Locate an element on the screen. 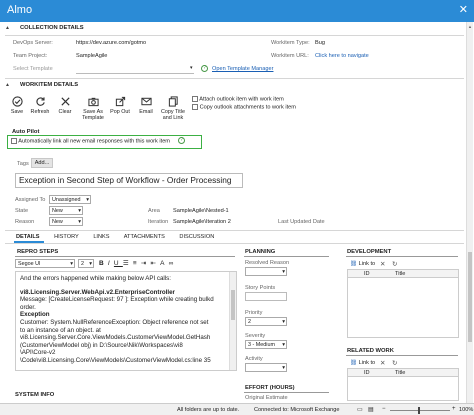 The height and width of the screenshot is (415, 474). reason-select: New ▾ is located at coordinates (66, 221).